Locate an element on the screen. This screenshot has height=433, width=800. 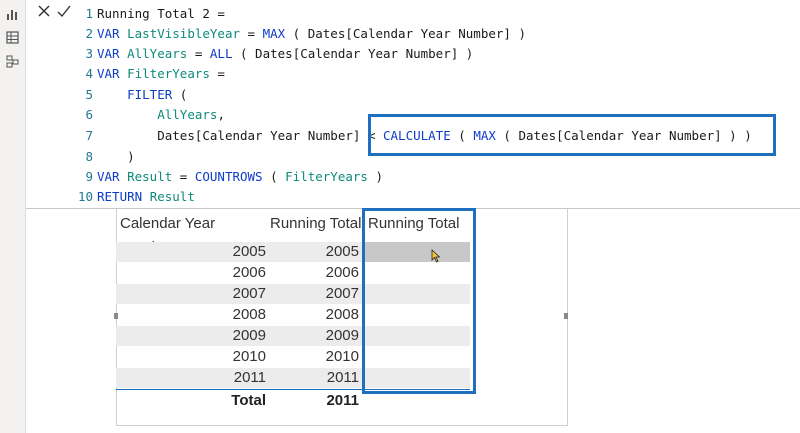
running-total-cell: 2010 is located at coordinates (342, 356).